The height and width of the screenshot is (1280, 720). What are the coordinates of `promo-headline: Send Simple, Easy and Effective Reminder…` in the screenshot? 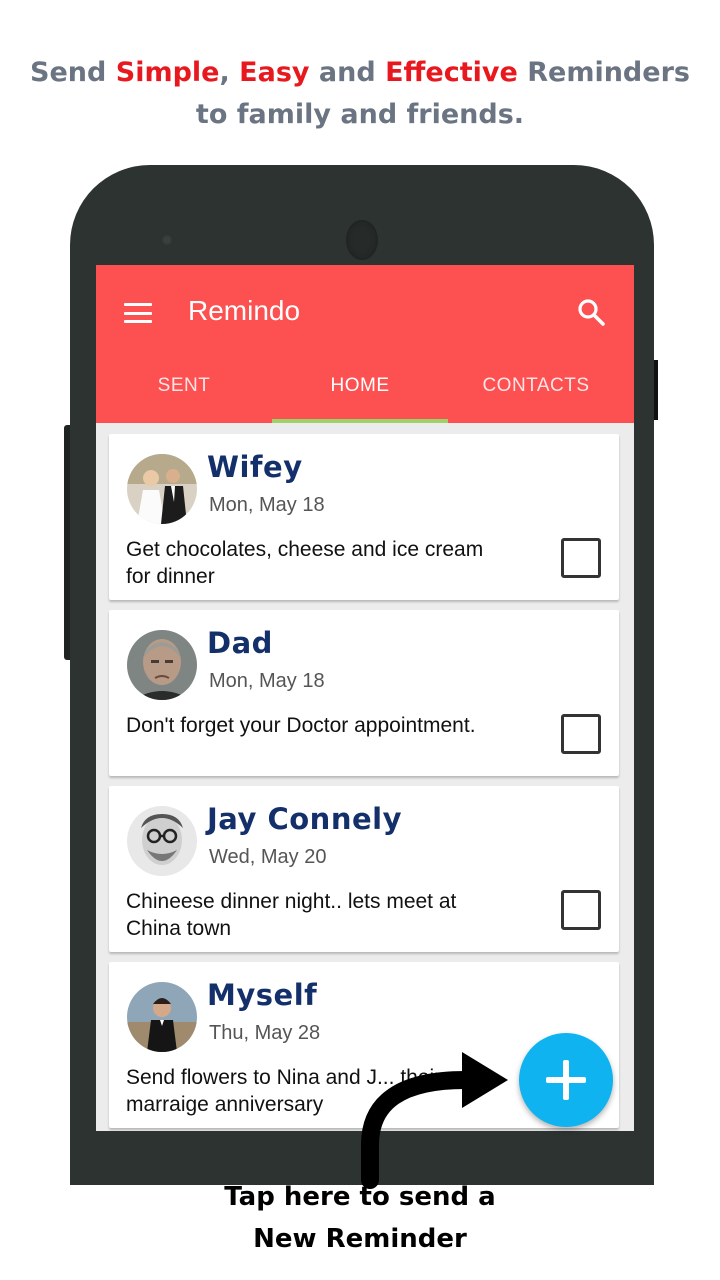 It's located at (360, 94).